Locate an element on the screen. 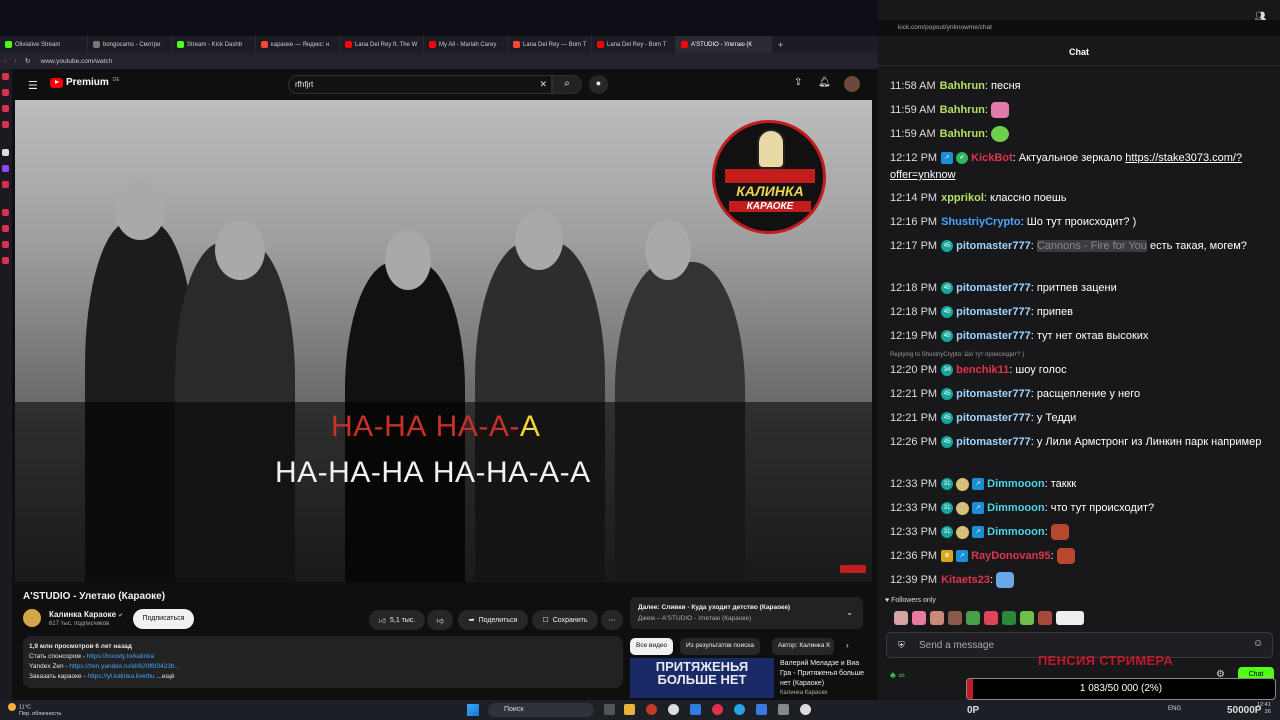 The image size is (1280, 720). chevron-right-icon: › is located at coordinates (847, 645).